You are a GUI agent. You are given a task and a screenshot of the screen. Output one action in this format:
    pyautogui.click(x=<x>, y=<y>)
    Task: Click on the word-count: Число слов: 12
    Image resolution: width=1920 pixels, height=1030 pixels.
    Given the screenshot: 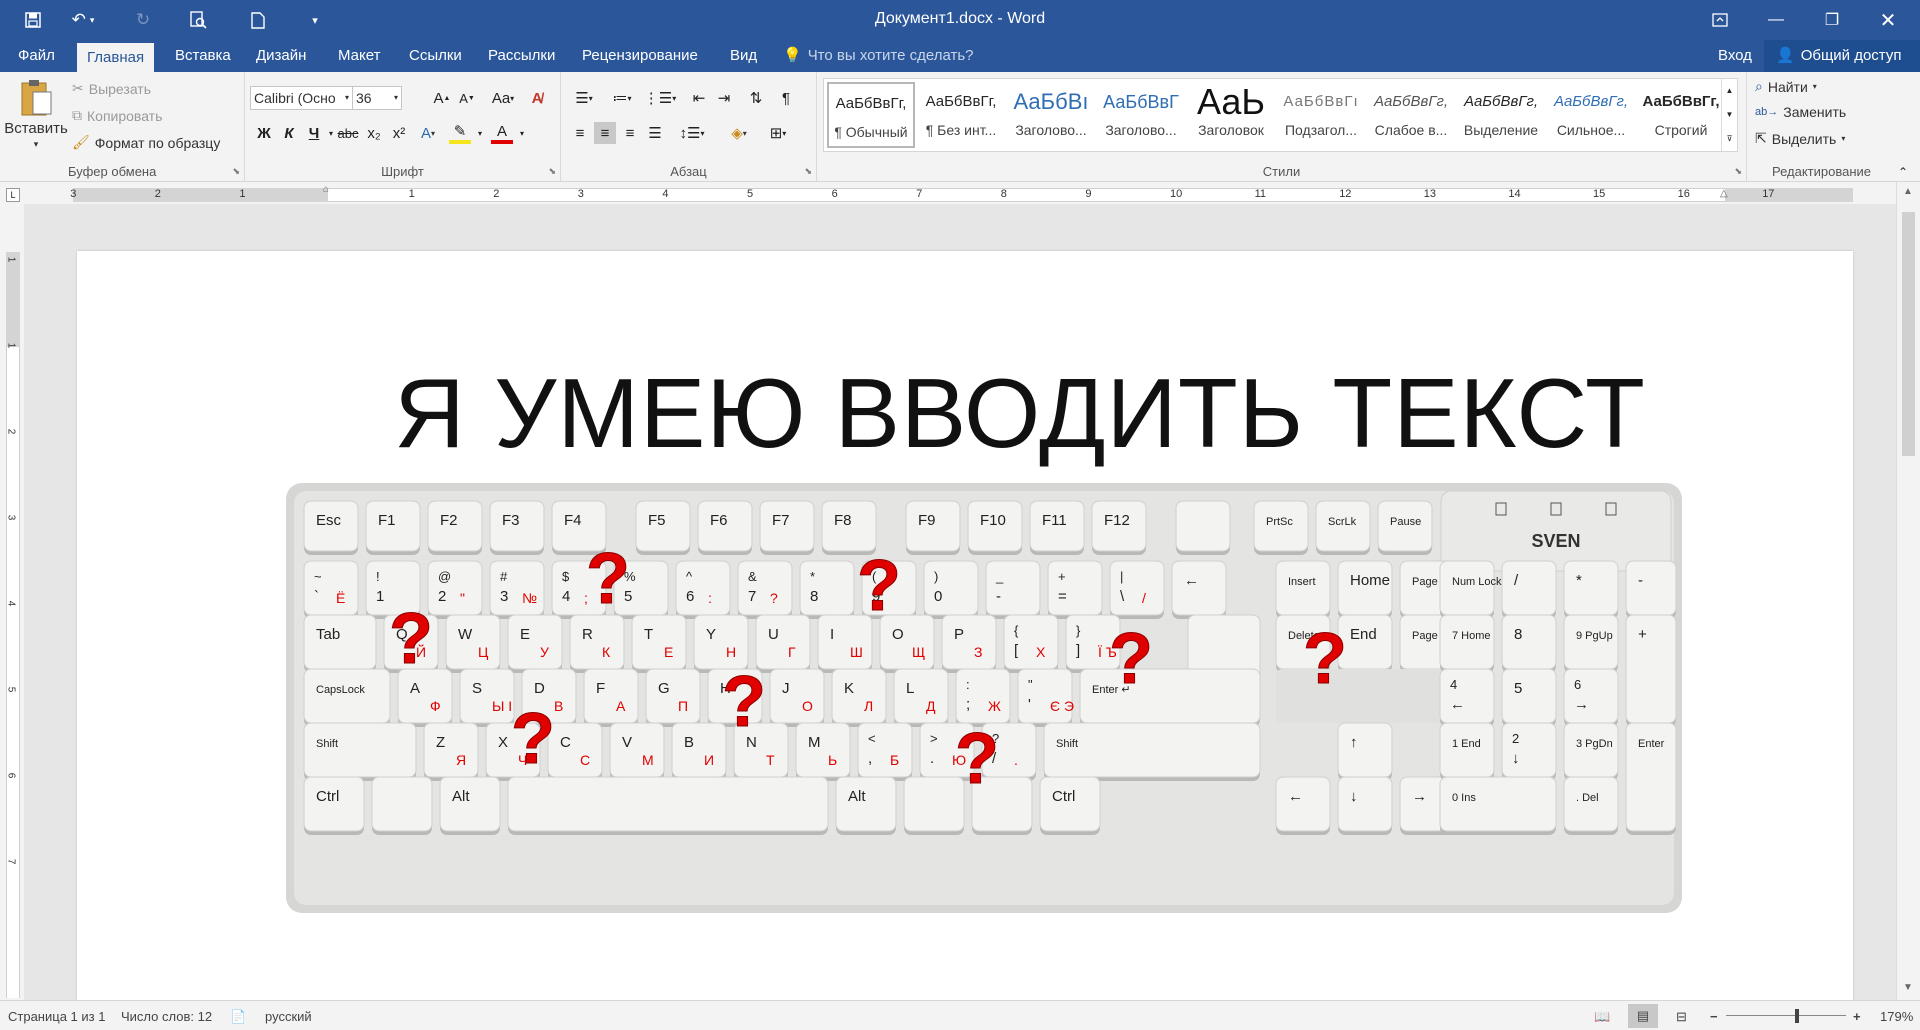 What is the action you would take?
    pyautogui.click(x=166, y=1016)
    